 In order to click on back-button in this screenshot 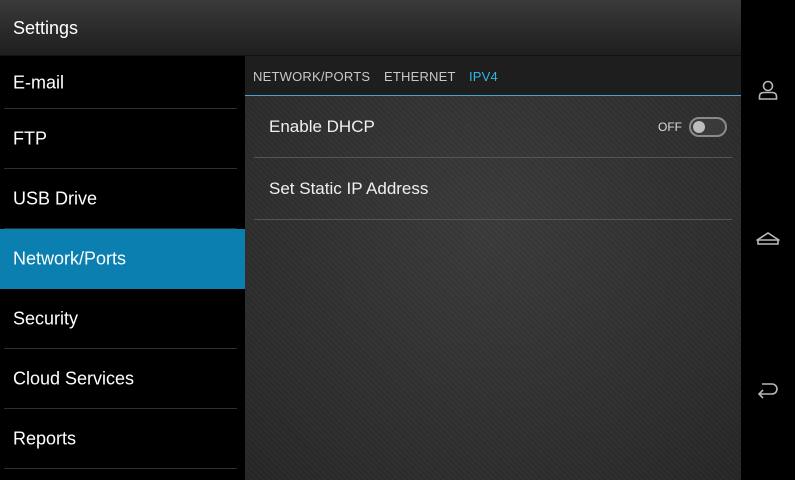, I will do `click(768, 390)`.